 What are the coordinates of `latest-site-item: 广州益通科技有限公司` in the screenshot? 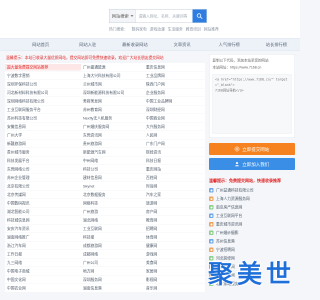 It's located at (252, 190).